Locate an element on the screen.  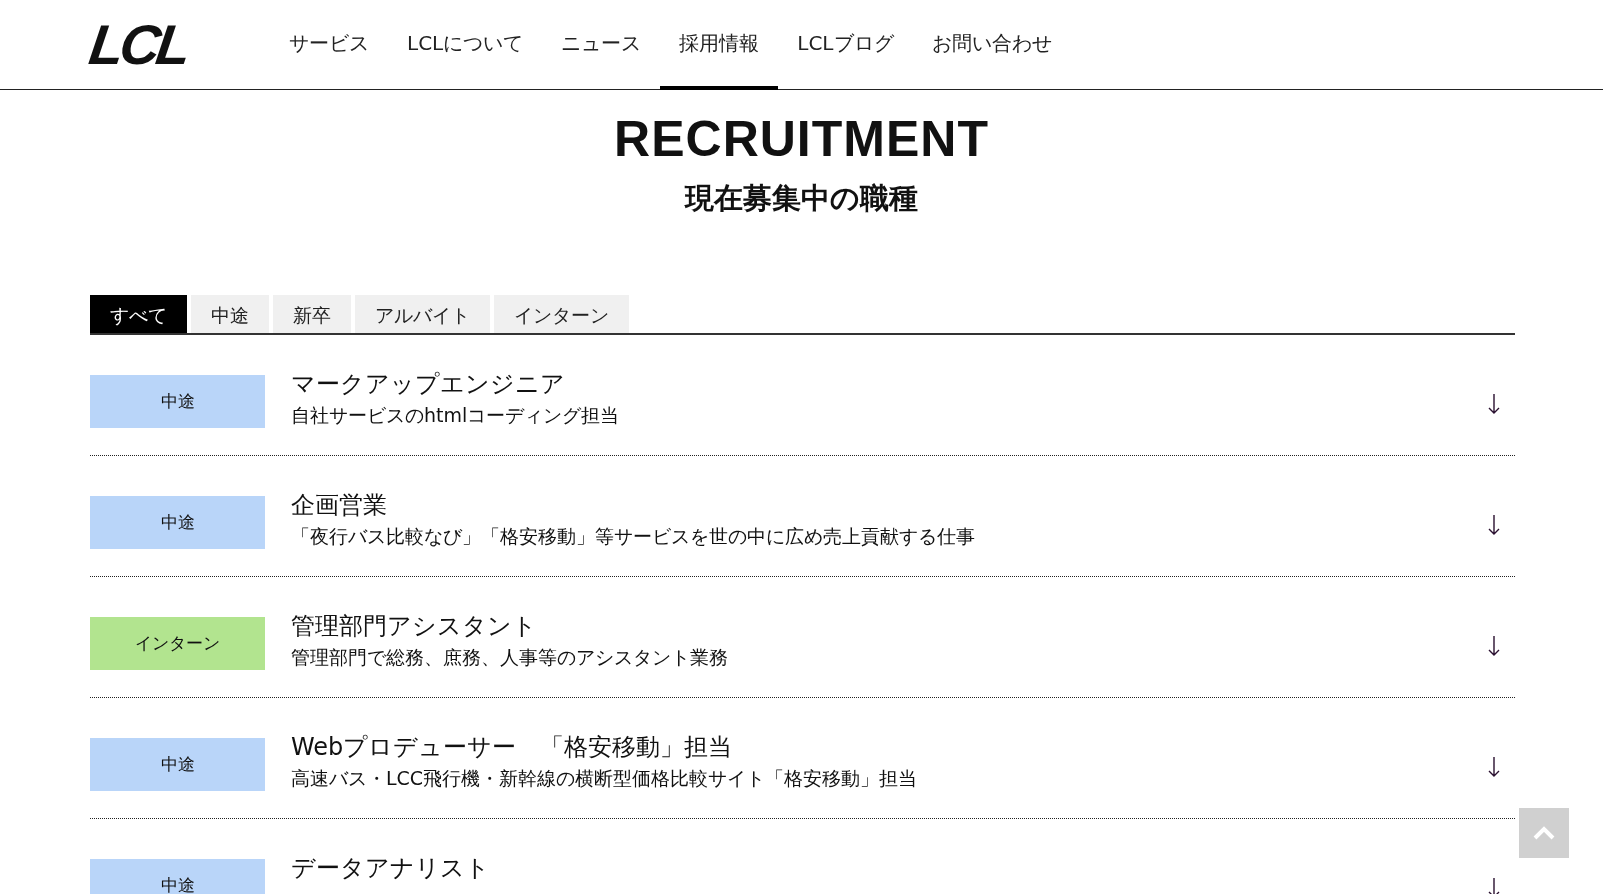
page-subtitle: 現在募集中の職種 is located at coordinates (801, 198).